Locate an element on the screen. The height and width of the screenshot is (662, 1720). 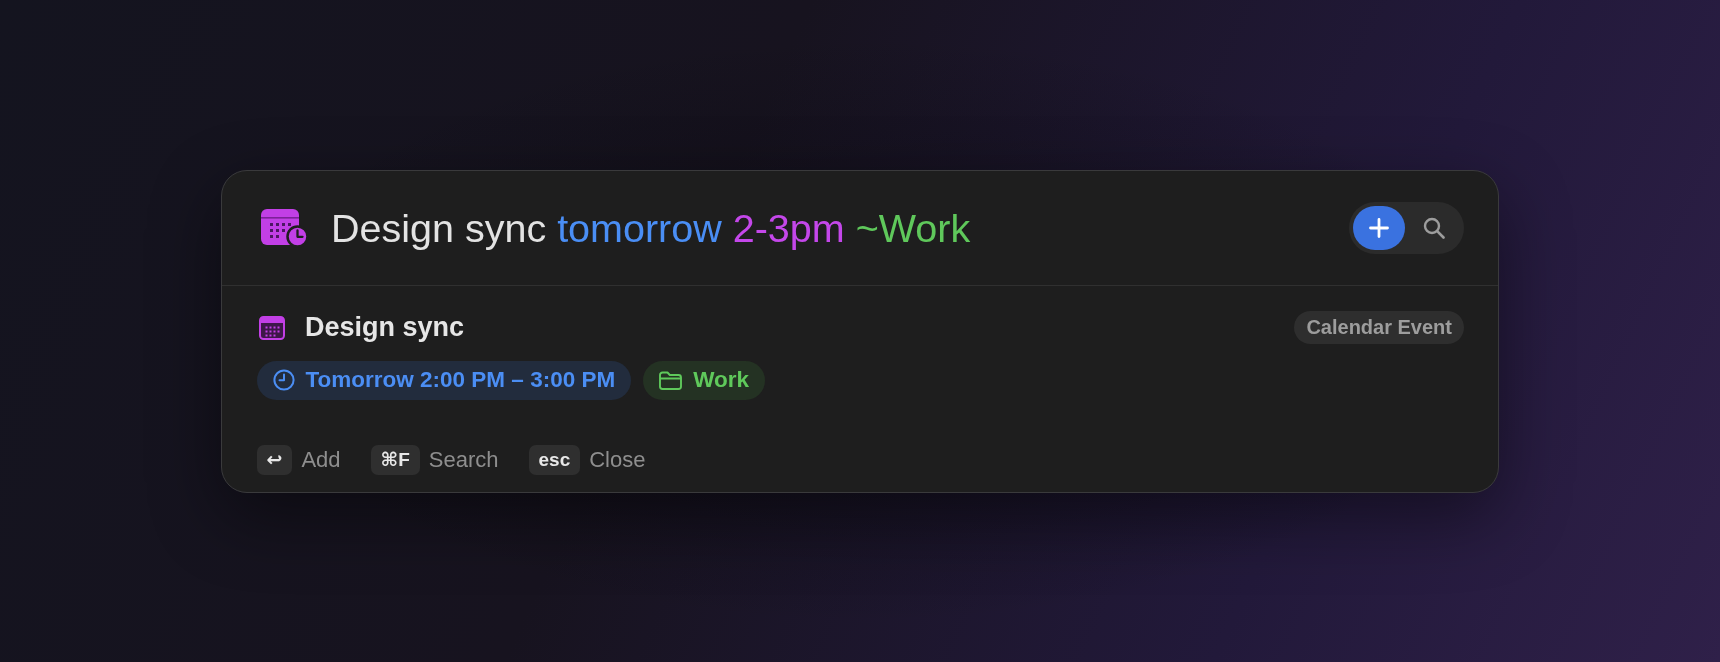
plus-icon is located at coordinates (1379, 227).